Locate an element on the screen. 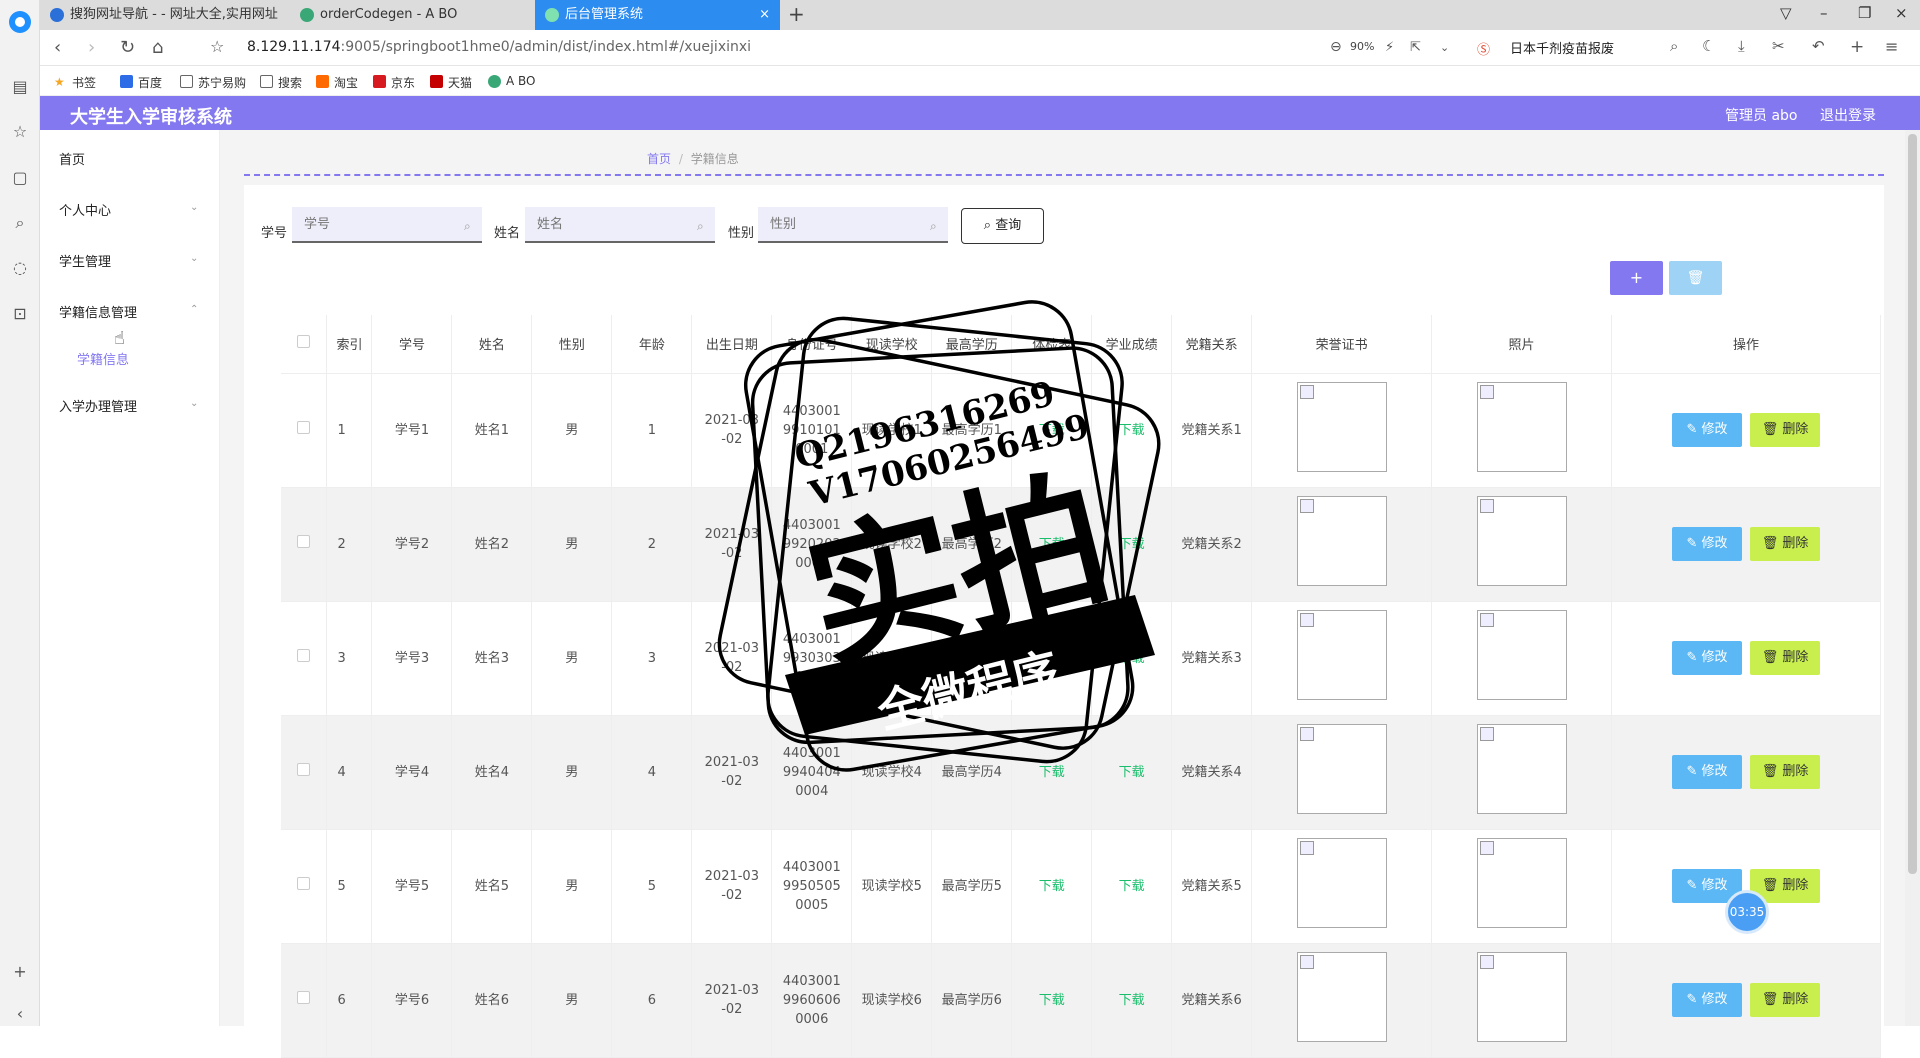  flash-icon: ⚡ is located at coordinates (1389, 47).